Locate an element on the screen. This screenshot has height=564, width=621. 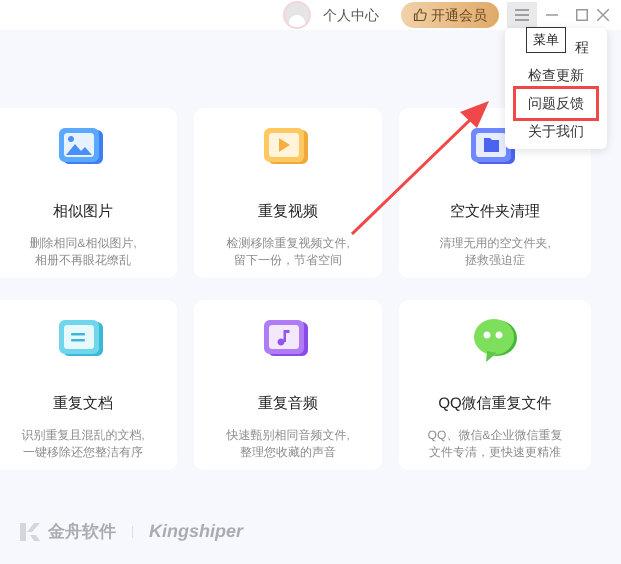
card-title: 相似图片 is located at coordinates (83, 212).